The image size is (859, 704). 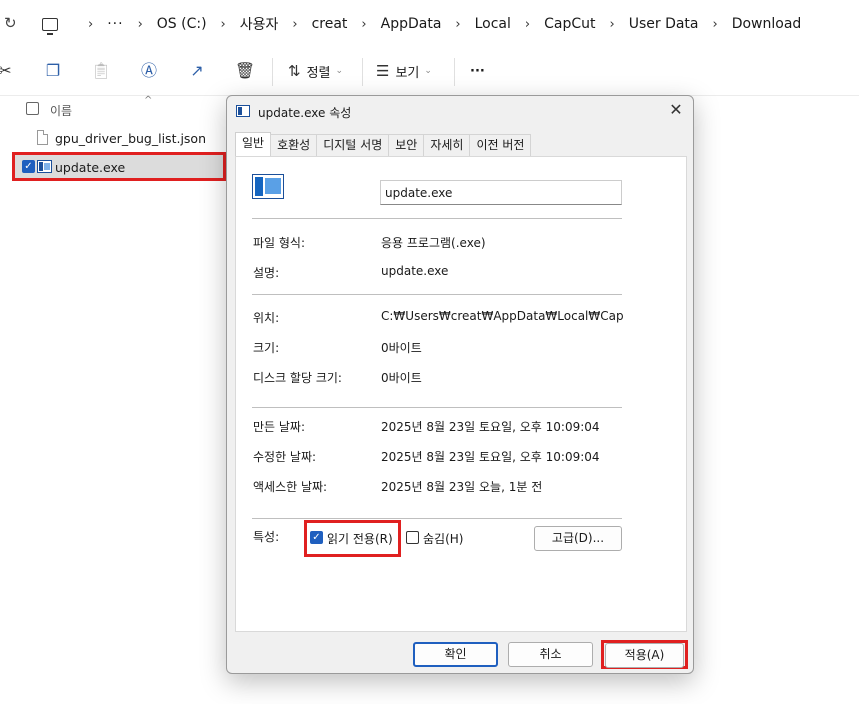 I want to click on tab-bar: 일반 호환성 디지털 서명 보안 자세히 이전 버전, so click(x=383, y=144).